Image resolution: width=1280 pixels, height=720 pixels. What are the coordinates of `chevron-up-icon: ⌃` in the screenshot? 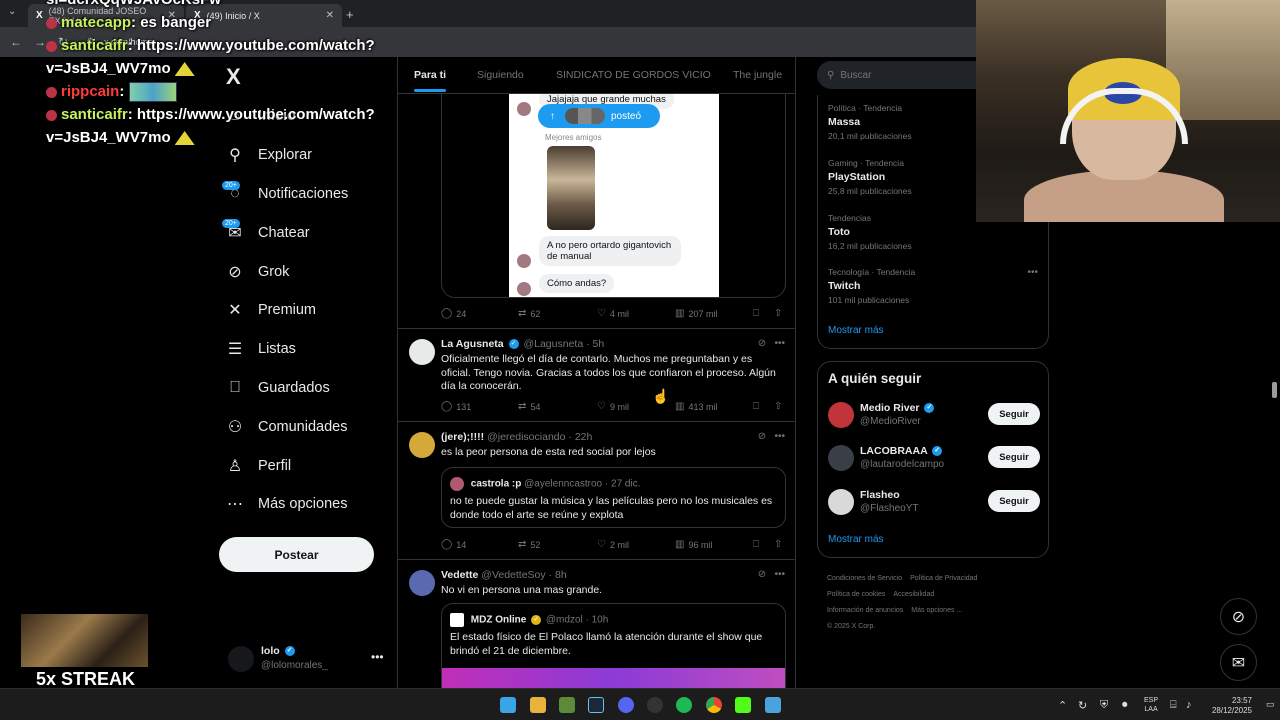 It's located at (1062, 705).